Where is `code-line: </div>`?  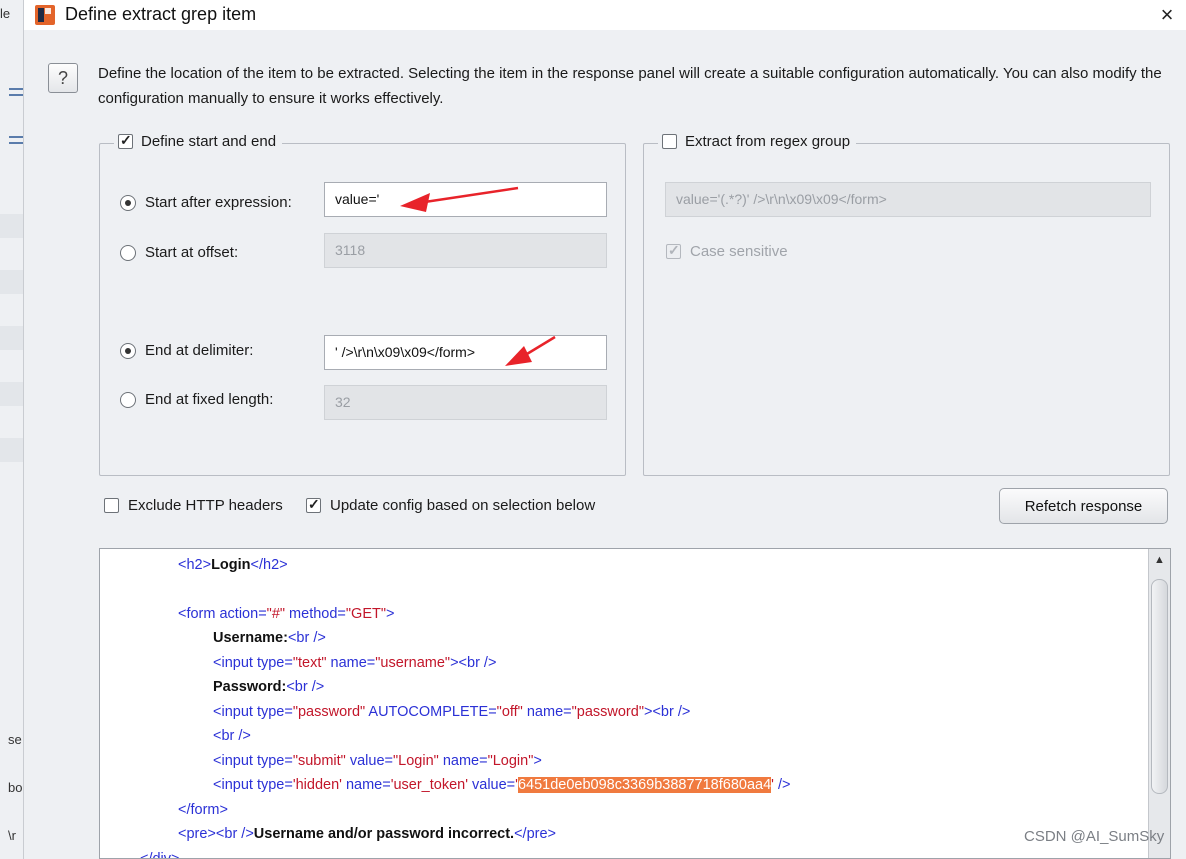
code-line: </div> is located at coordinates (160, 855).